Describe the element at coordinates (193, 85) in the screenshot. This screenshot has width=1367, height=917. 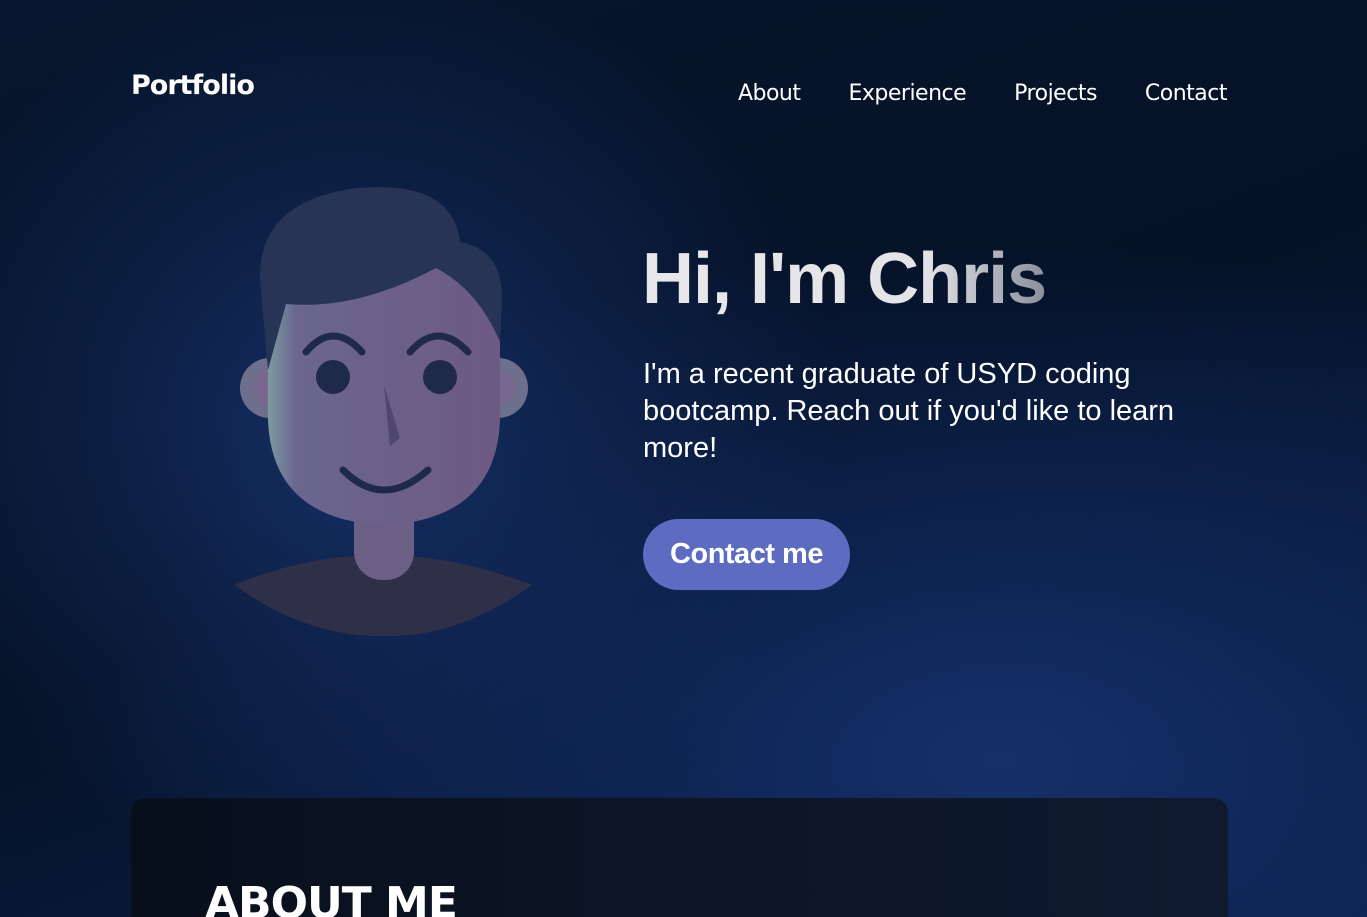
I see `logo: Portfolio` at that location.